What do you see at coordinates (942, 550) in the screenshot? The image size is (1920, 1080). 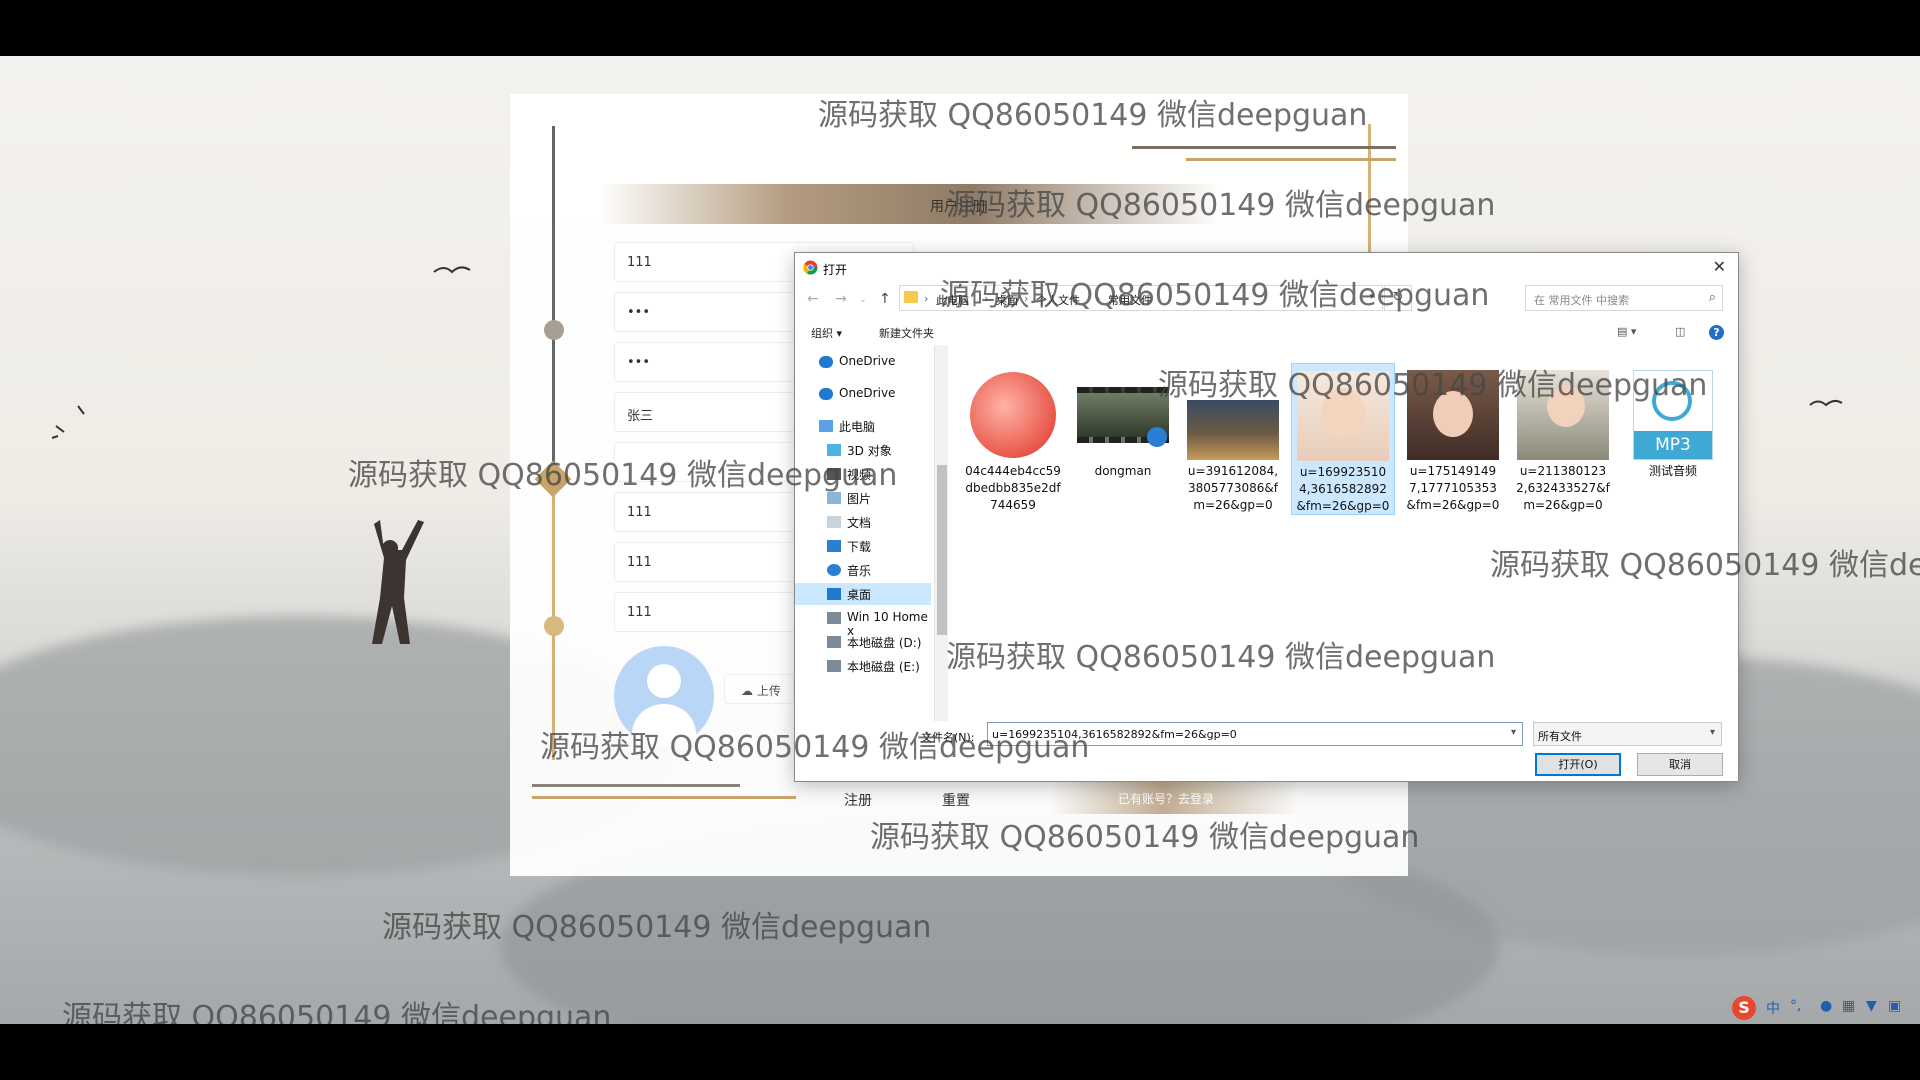 I see `scrollbar-thumb` at bounding box center [942, 550].